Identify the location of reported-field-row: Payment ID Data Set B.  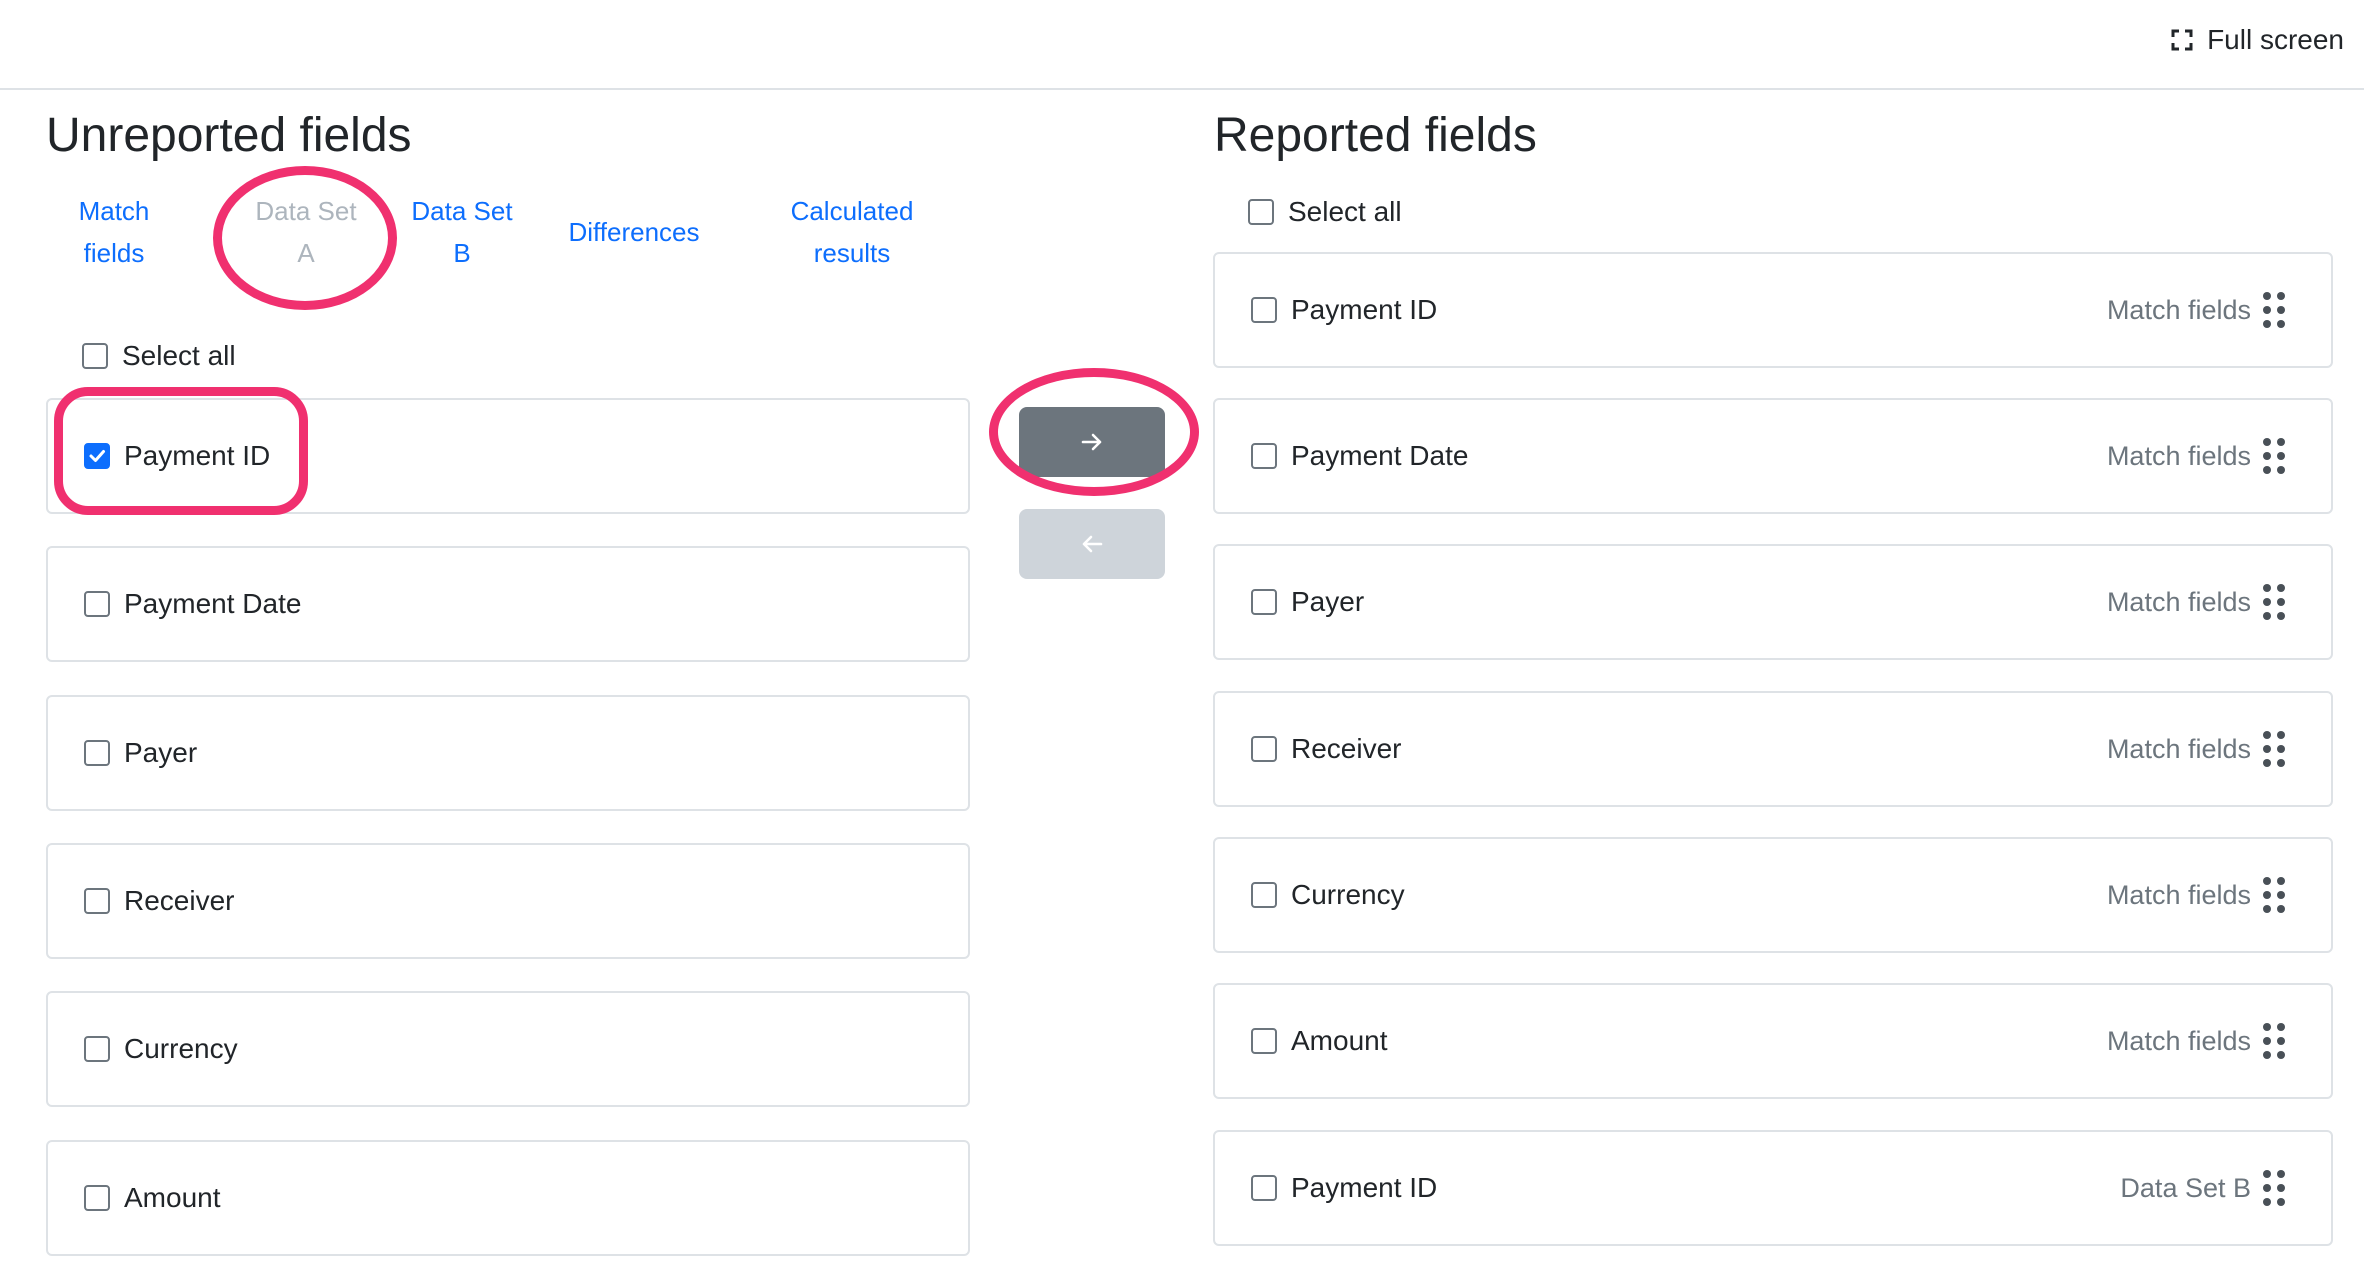
(1773, 1188).